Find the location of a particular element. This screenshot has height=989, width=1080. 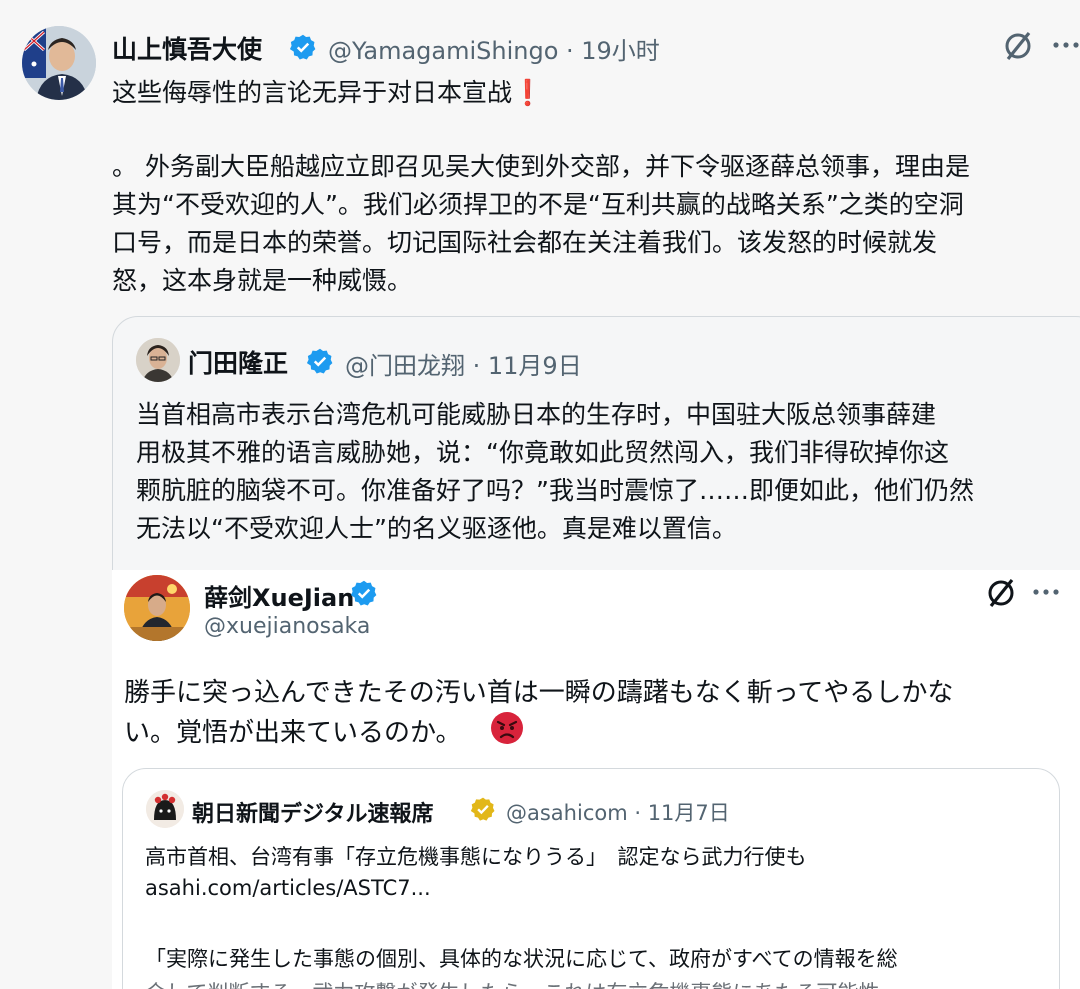

author-handle-time: @YamagamiShingo · 19小时 is located at coordinates (494, 48).